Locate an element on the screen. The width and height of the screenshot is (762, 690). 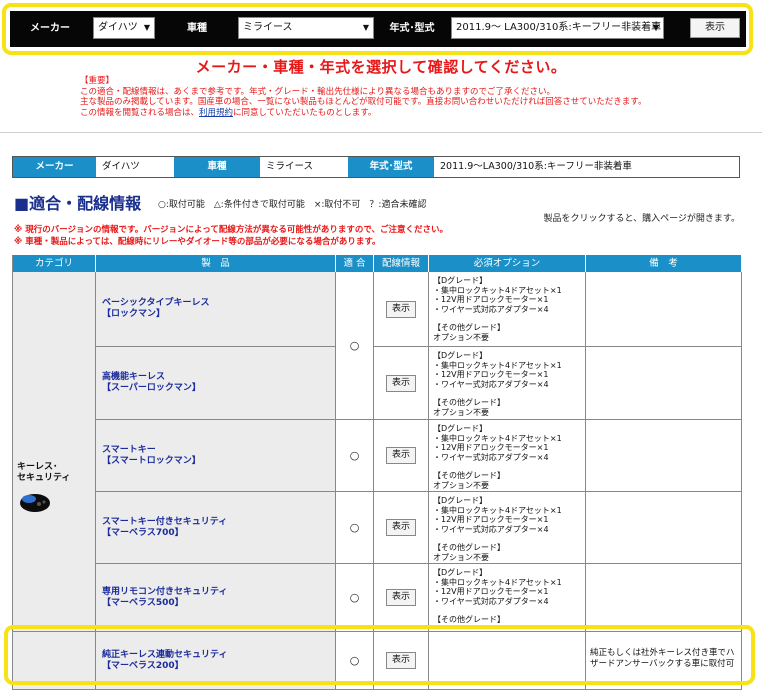
header-fit: 適 合 is located at coordinates (355, 263).